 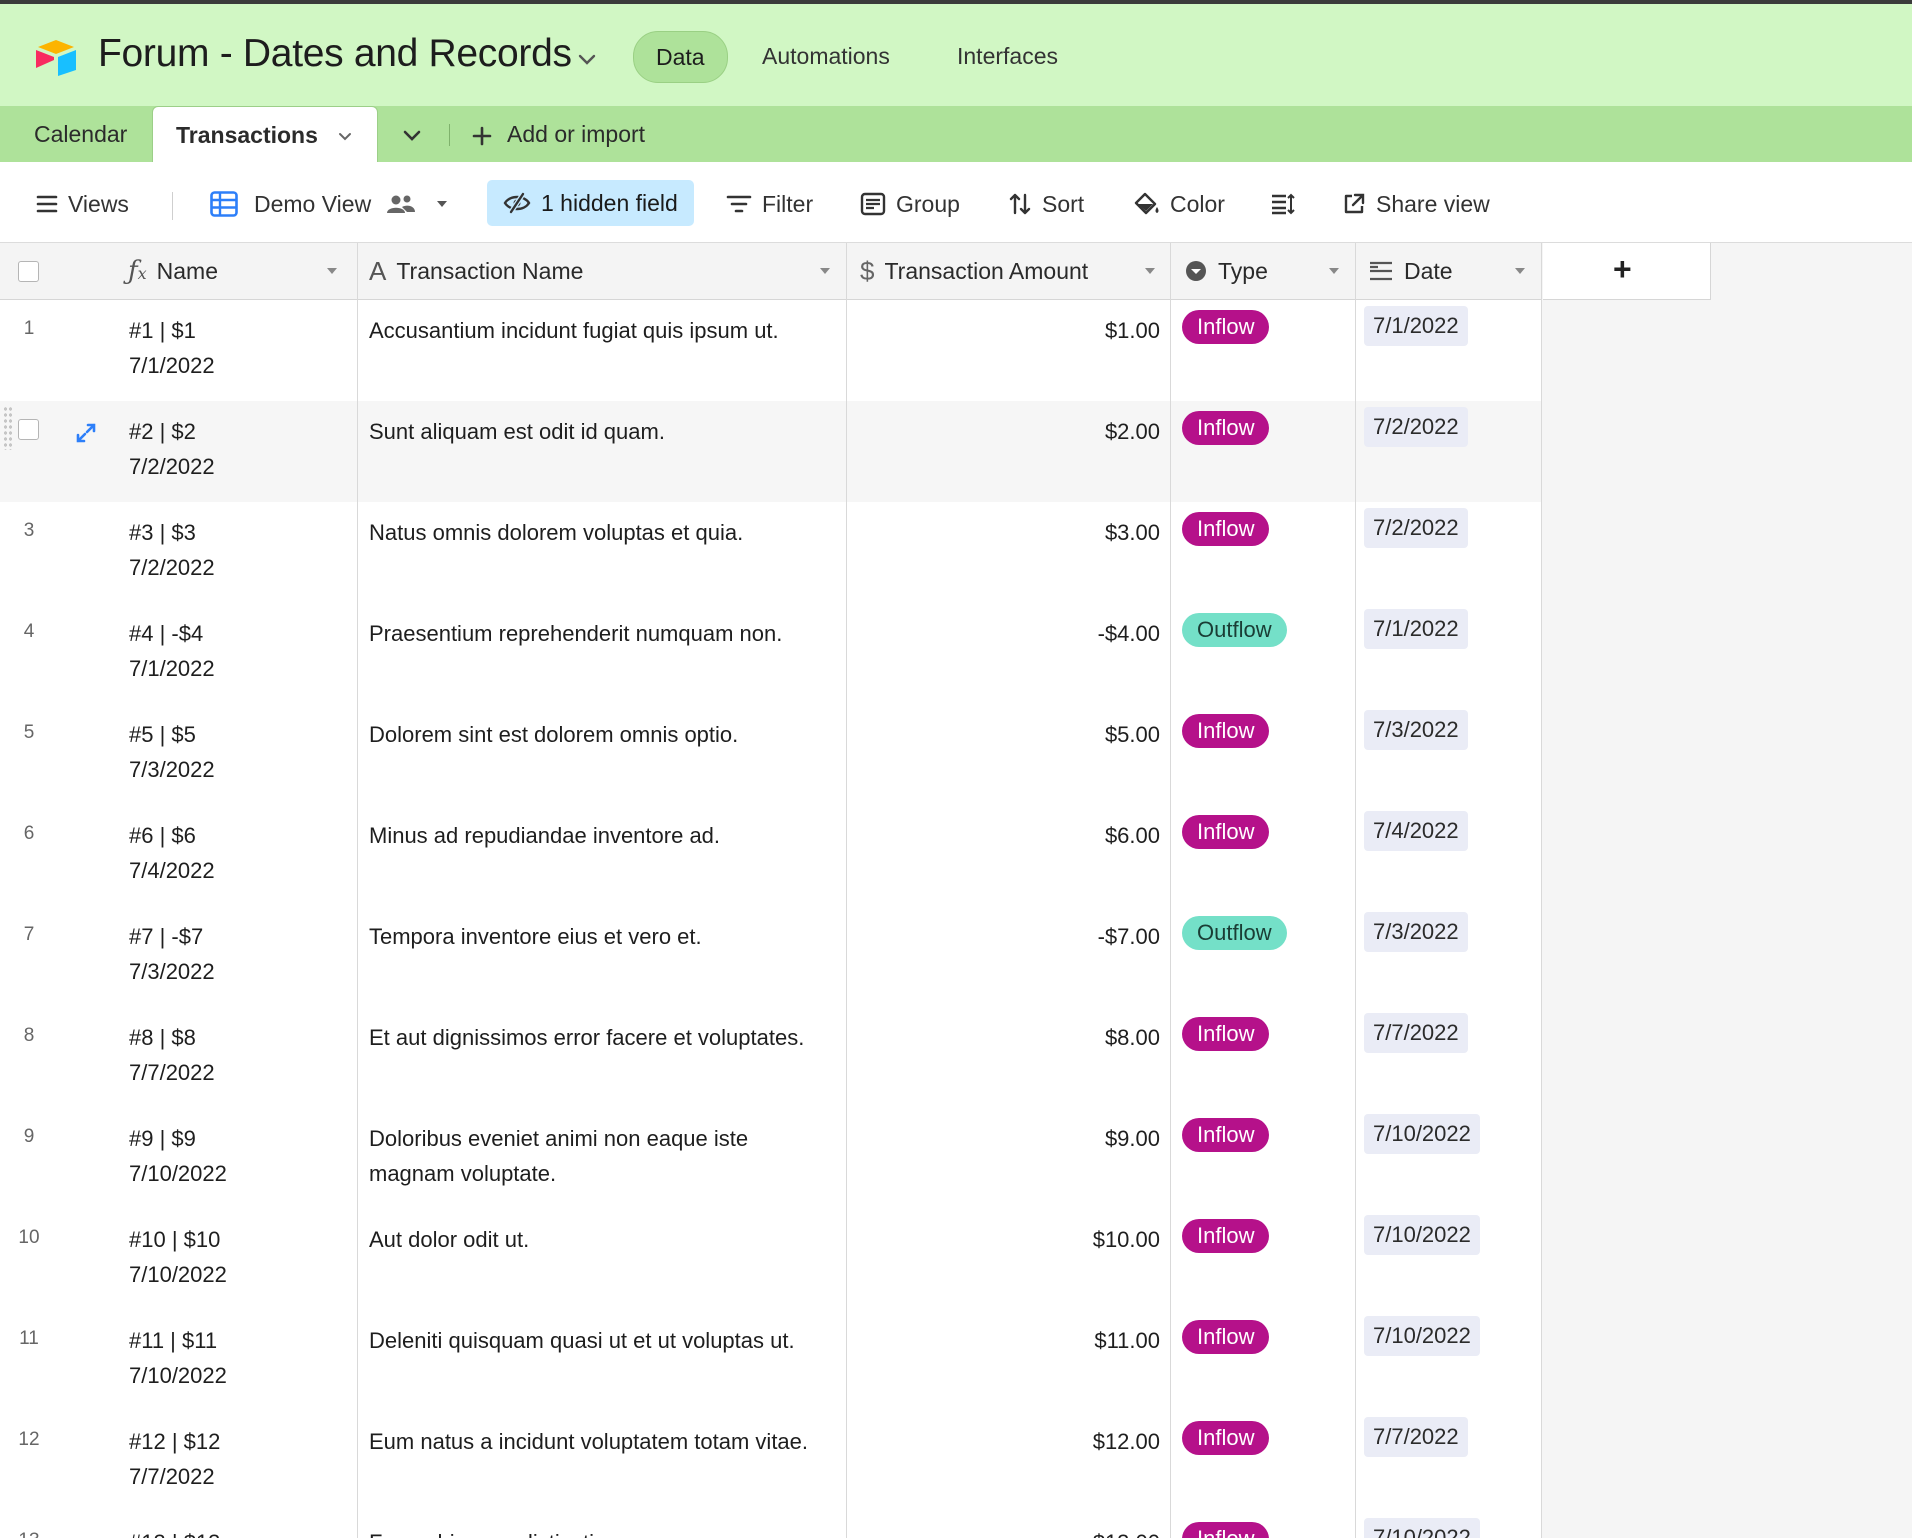 I want to click on cell-name: #10 | $10 7/10/2022, so click(x=178, y=1257).